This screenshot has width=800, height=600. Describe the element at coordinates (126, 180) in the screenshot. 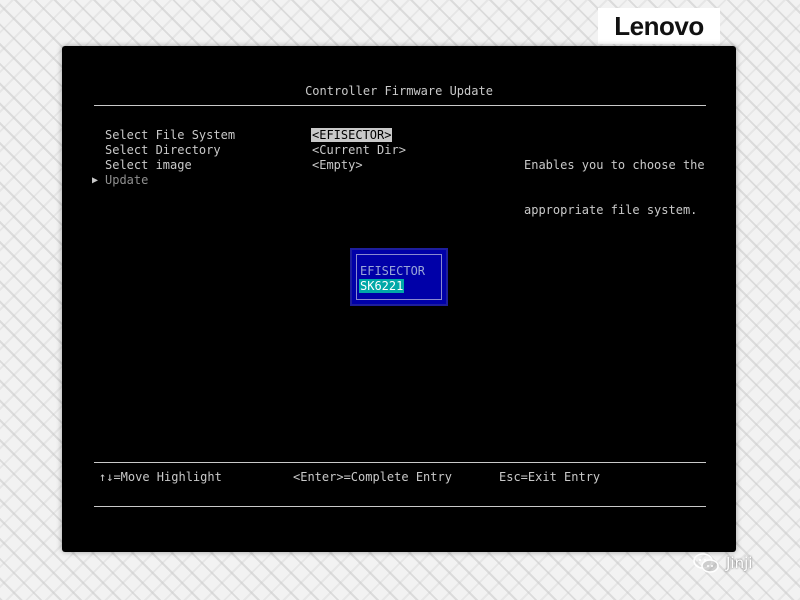

I see `menu-item-update: Update` at that location.